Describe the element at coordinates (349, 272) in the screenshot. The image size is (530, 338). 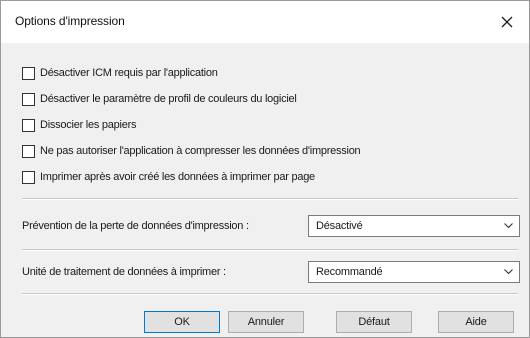
I see `unit-value: Recommandé` at that location.